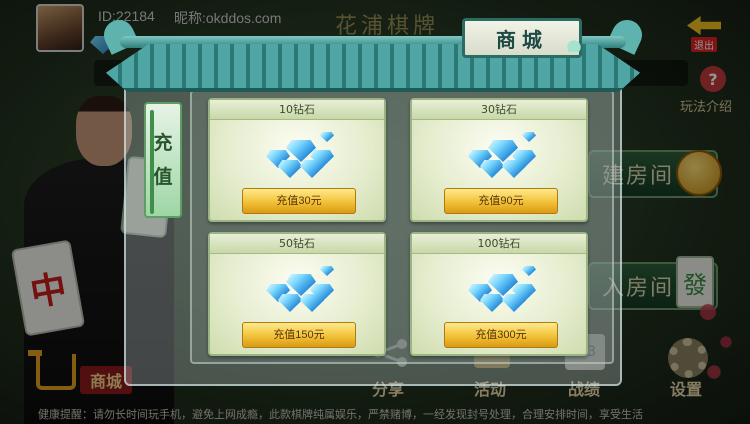  What do you see at coordinates (499, 110) in the screenshot?
I see `product-name: 30钻石` at bounding box center [499, 110].